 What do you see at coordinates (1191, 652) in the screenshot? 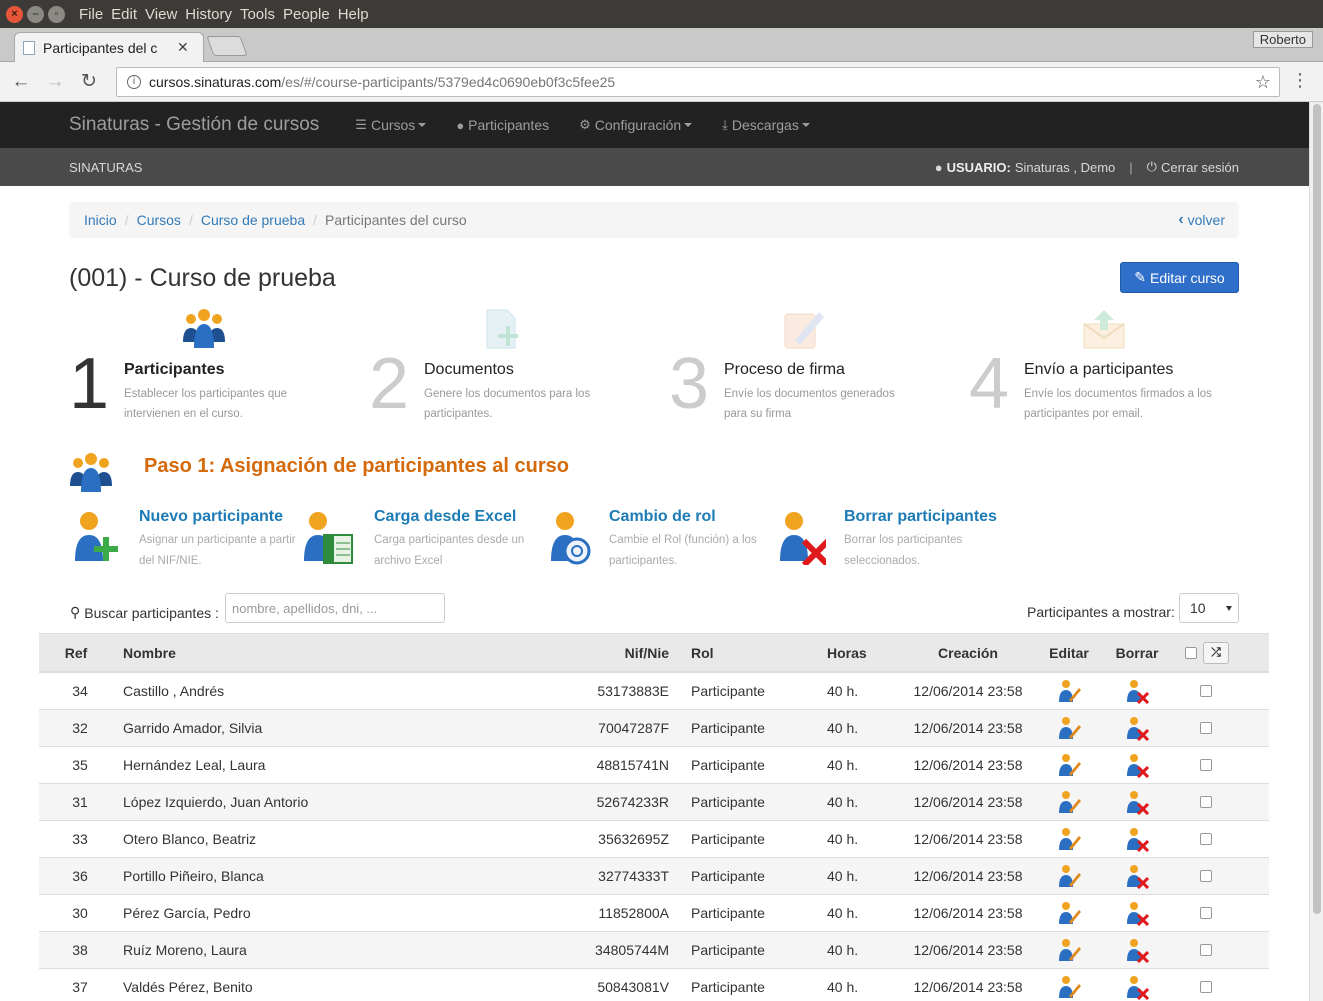
I see `select-all-checkbox` at bounding box center [1191, 652].